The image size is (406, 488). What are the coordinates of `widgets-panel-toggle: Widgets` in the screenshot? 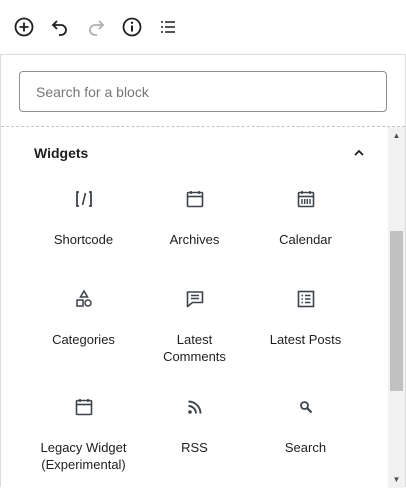 It's located at (194, 153).